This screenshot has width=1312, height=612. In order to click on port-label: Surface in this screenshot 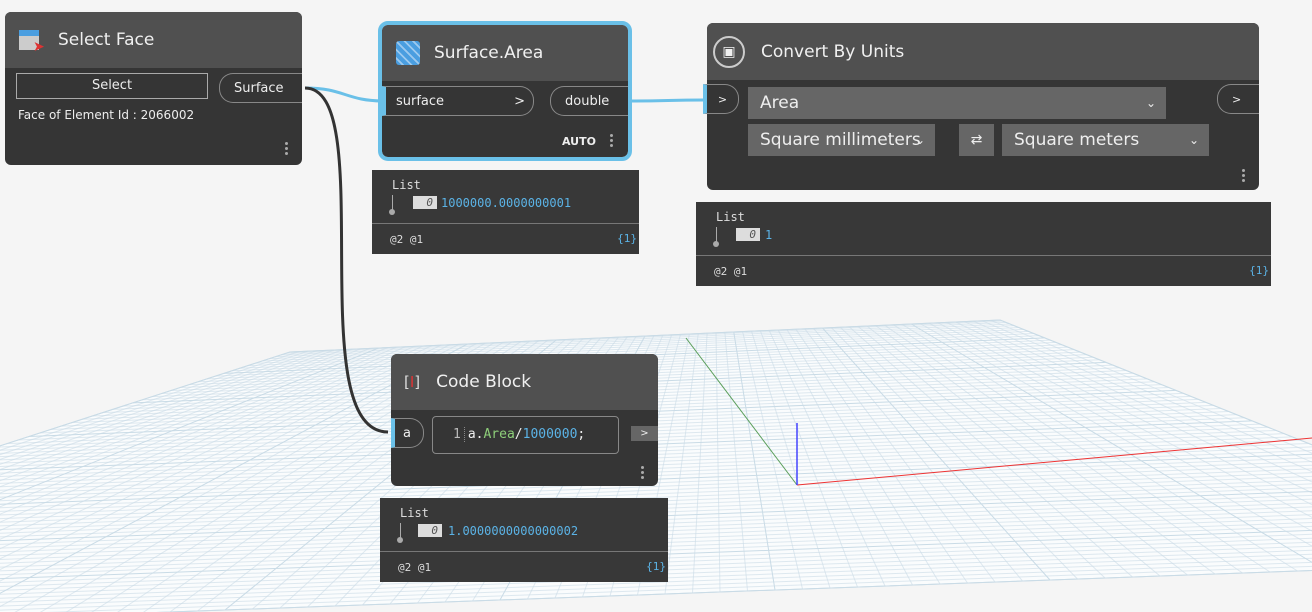, I will do `click(259, 88)`.